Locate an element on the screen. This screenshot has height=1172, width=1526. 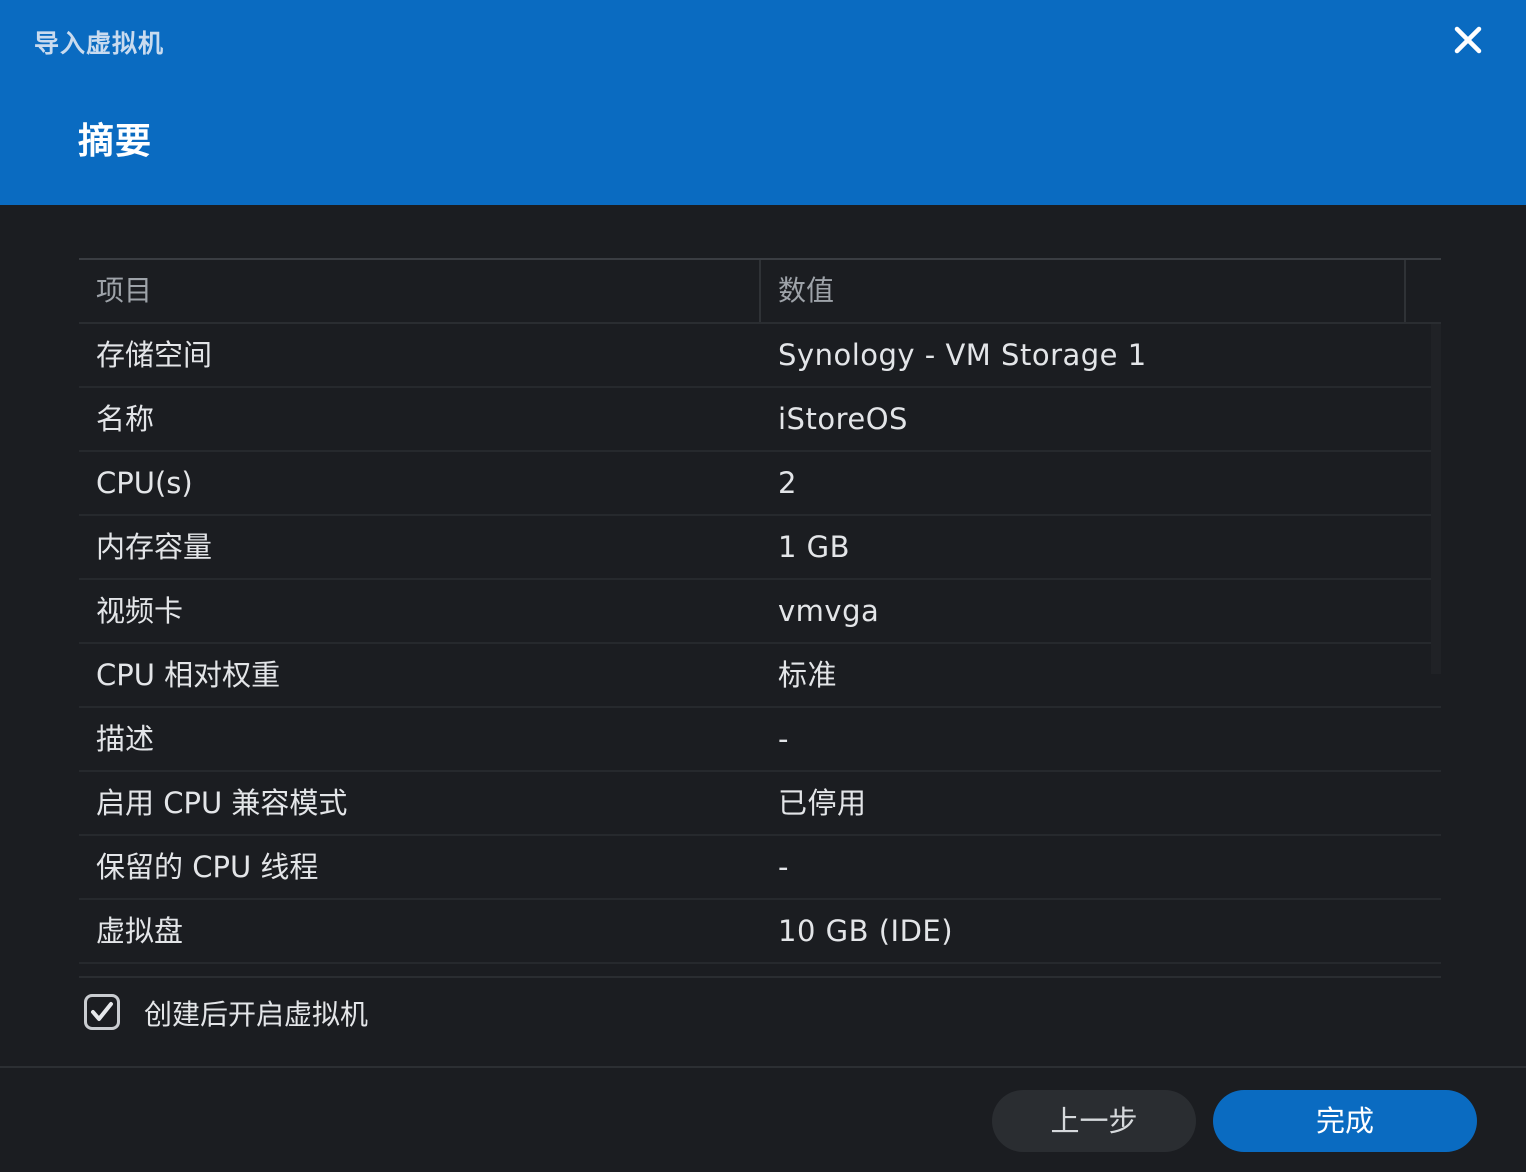
table-row: 启用 CPU 兼容模式 已停用 is located at coordinates (760, 804).